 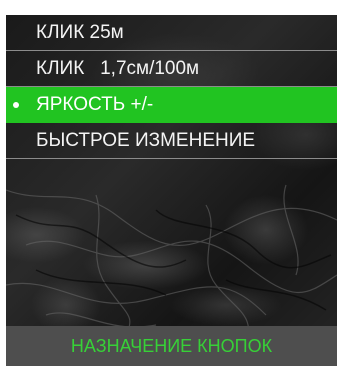 I want to click on screen-title-bar: НАЗНАЧЕНИЕ КНОПОК, so click(x=171, y=346).